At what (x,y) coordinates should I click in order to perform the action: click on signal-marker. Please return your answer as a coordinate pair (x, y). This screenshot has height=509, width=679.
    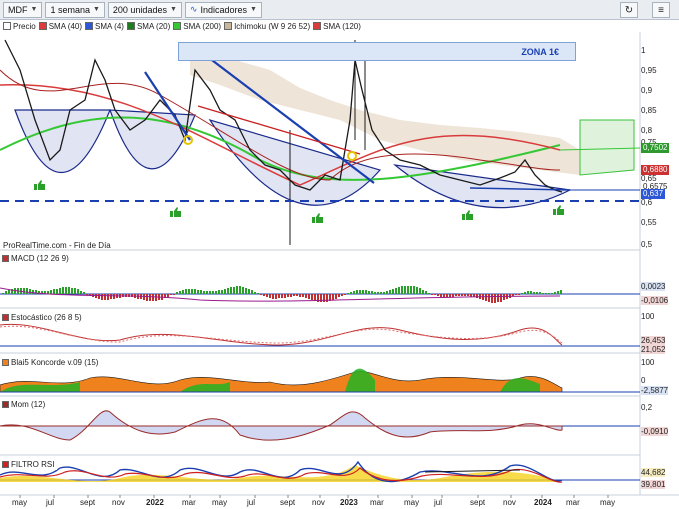
    Looking at the image, I should click on (352, 156).